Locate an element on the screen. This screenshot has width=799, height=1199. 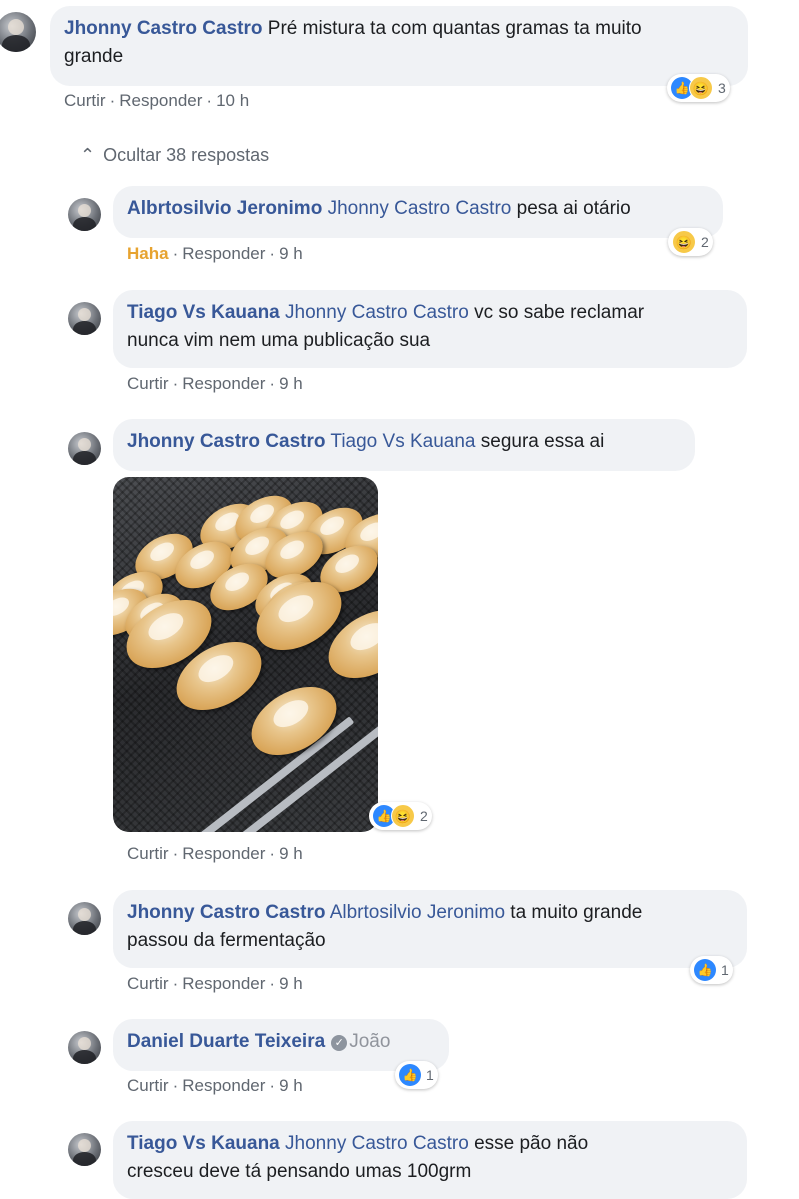
comment-text: vc so sabe reclamar is located at coordinates (559, 312).